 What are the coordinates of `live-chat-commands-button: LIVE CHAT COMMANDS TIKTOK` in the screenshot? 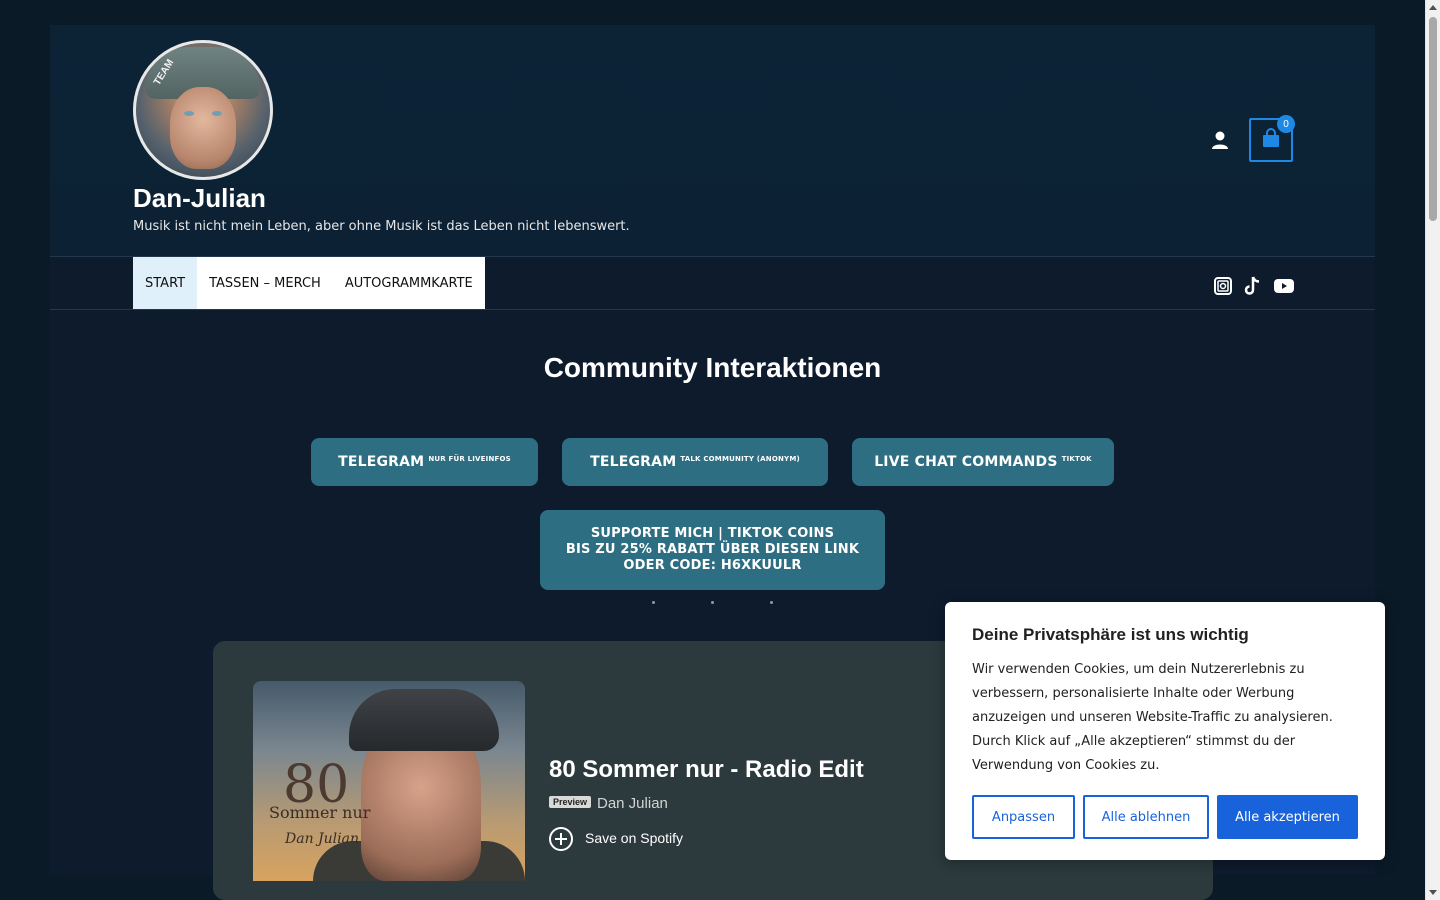 It's located at (983, 462).